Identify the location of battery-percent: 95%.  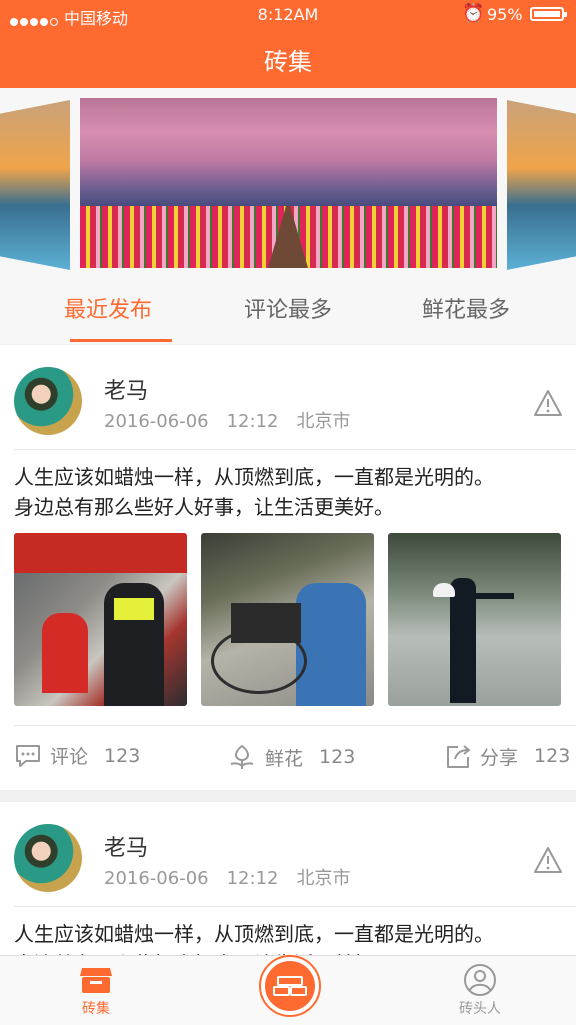
(505, 14).